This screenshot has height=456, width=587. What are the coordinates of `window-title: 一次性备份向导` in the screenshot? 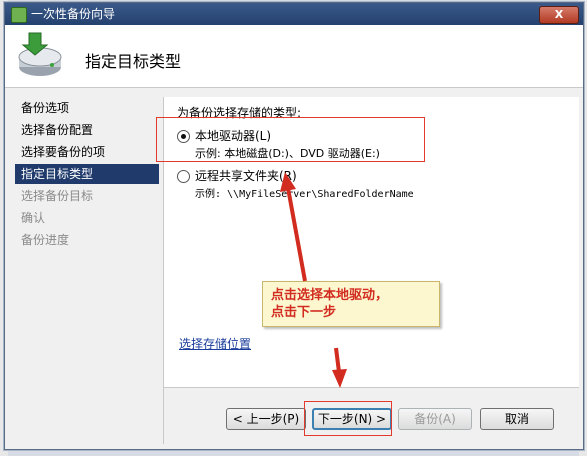 It's located at (73, 14).